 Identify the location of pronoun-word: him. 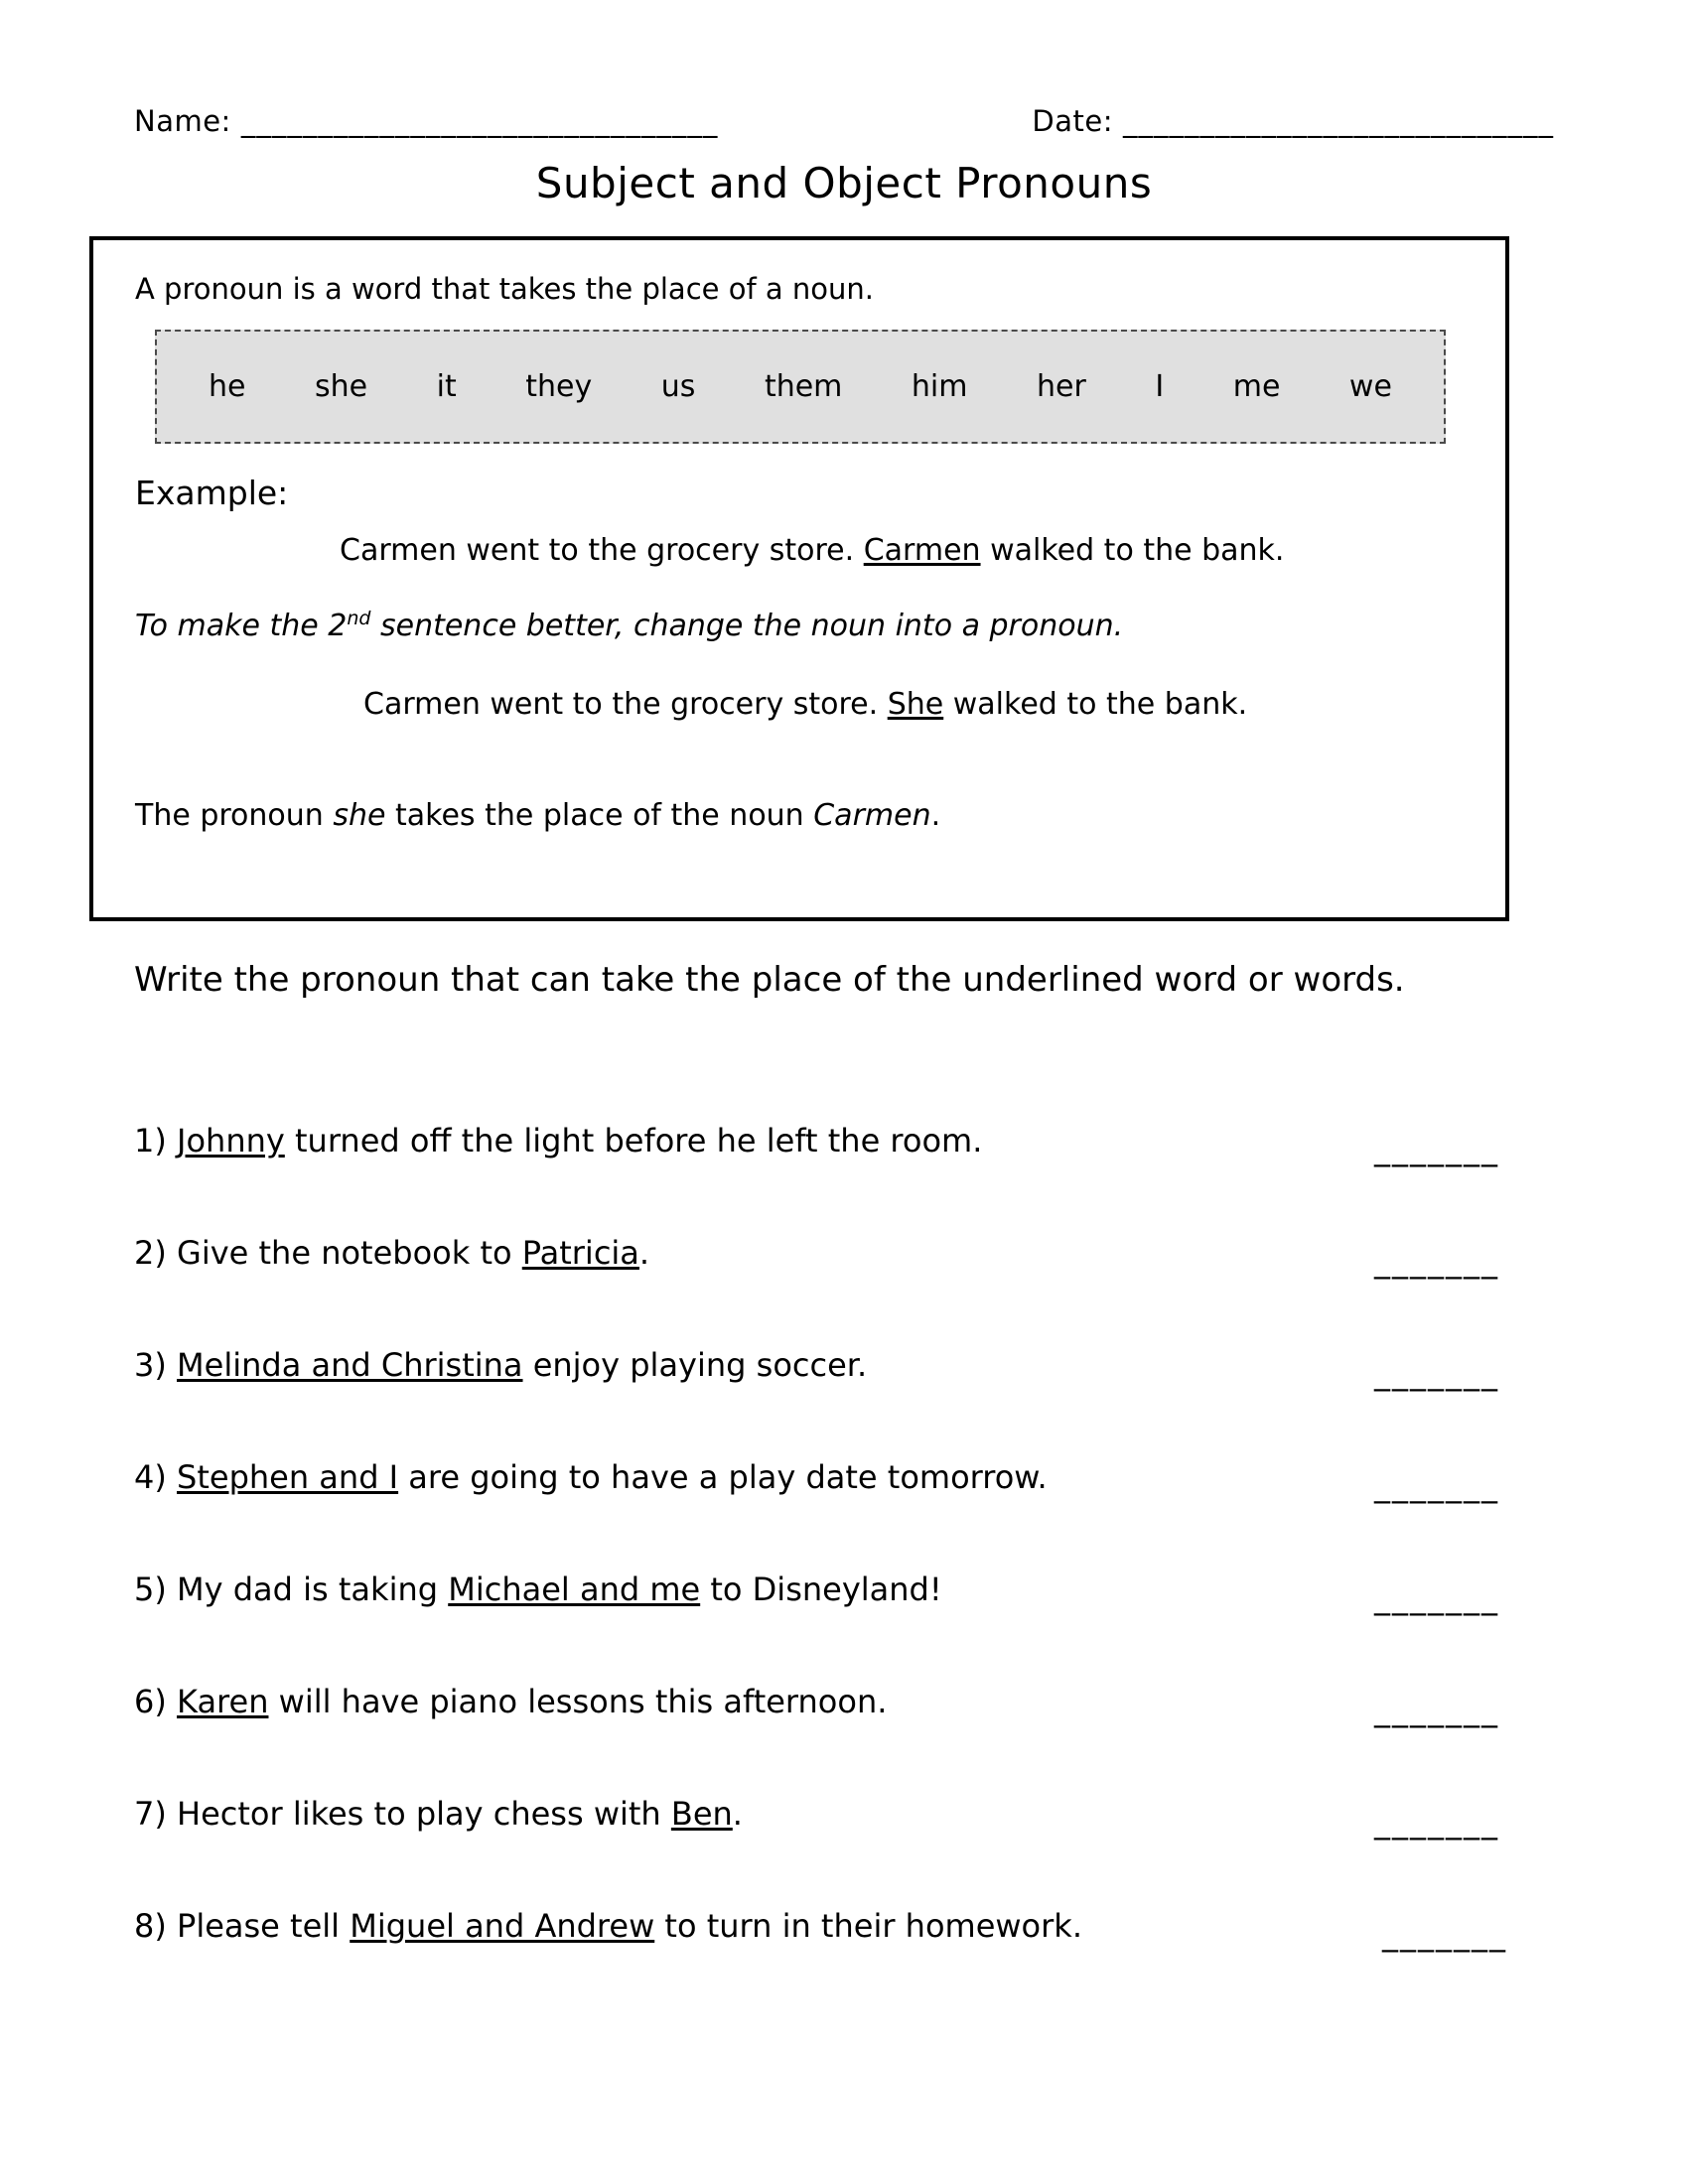
(939, 386).